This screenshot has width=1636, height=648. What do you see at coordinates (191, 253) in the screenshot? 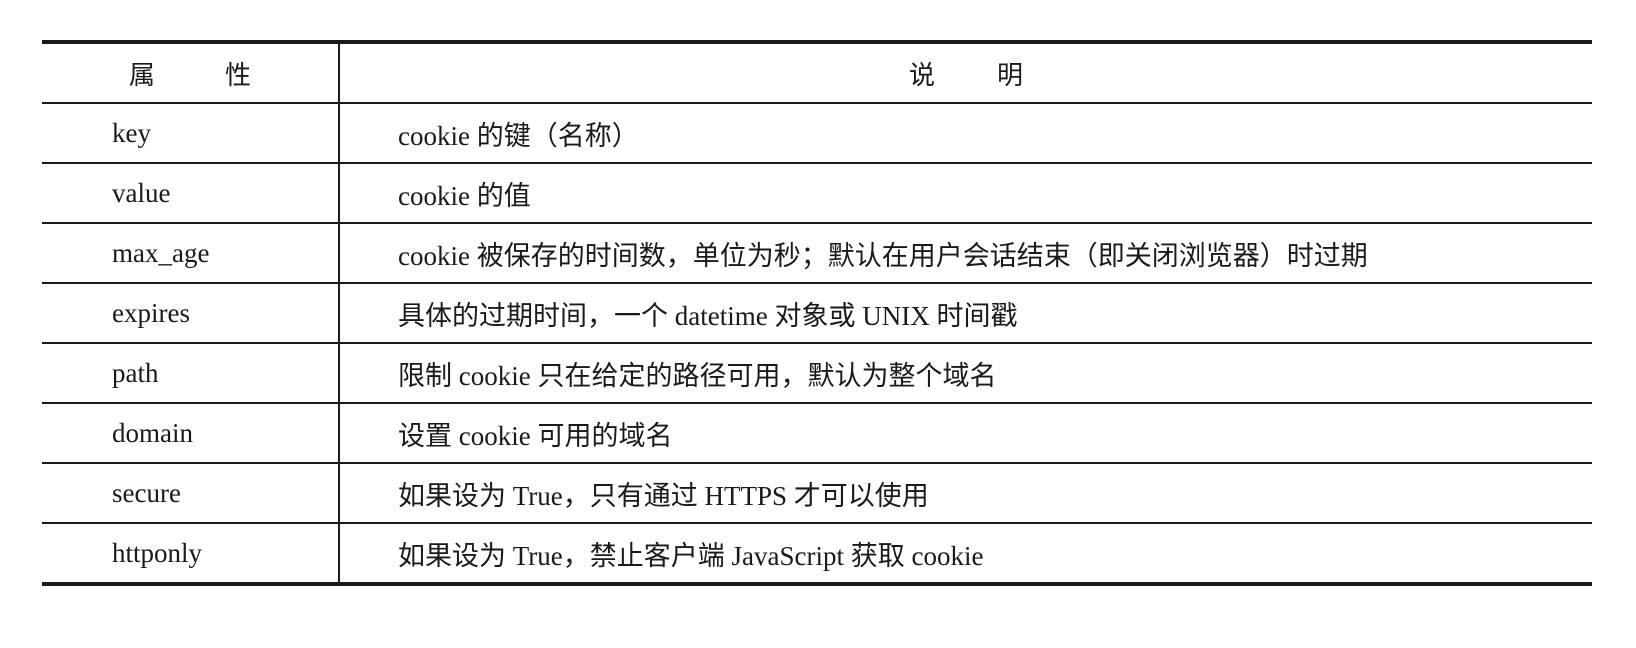
I see `attribute-cell: max_age` at bounding box center [191, 253].